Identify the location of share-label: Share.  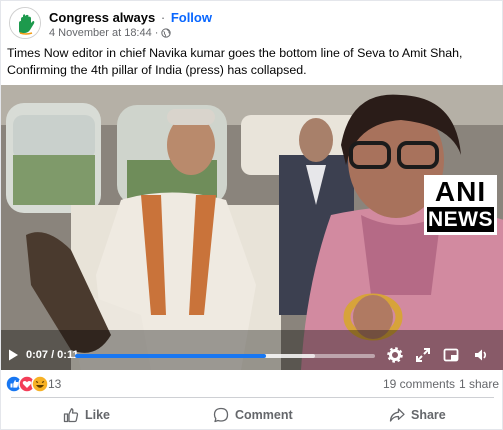
(428, 415).